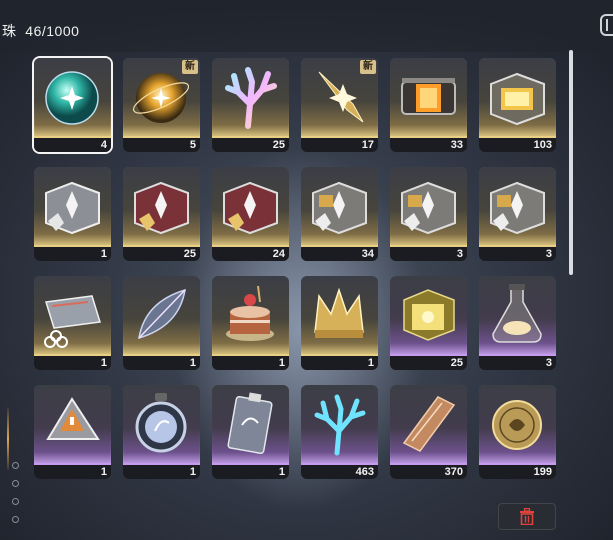 The image size is (613, 540). I want to click on item-count: 5, so click(192, 145).